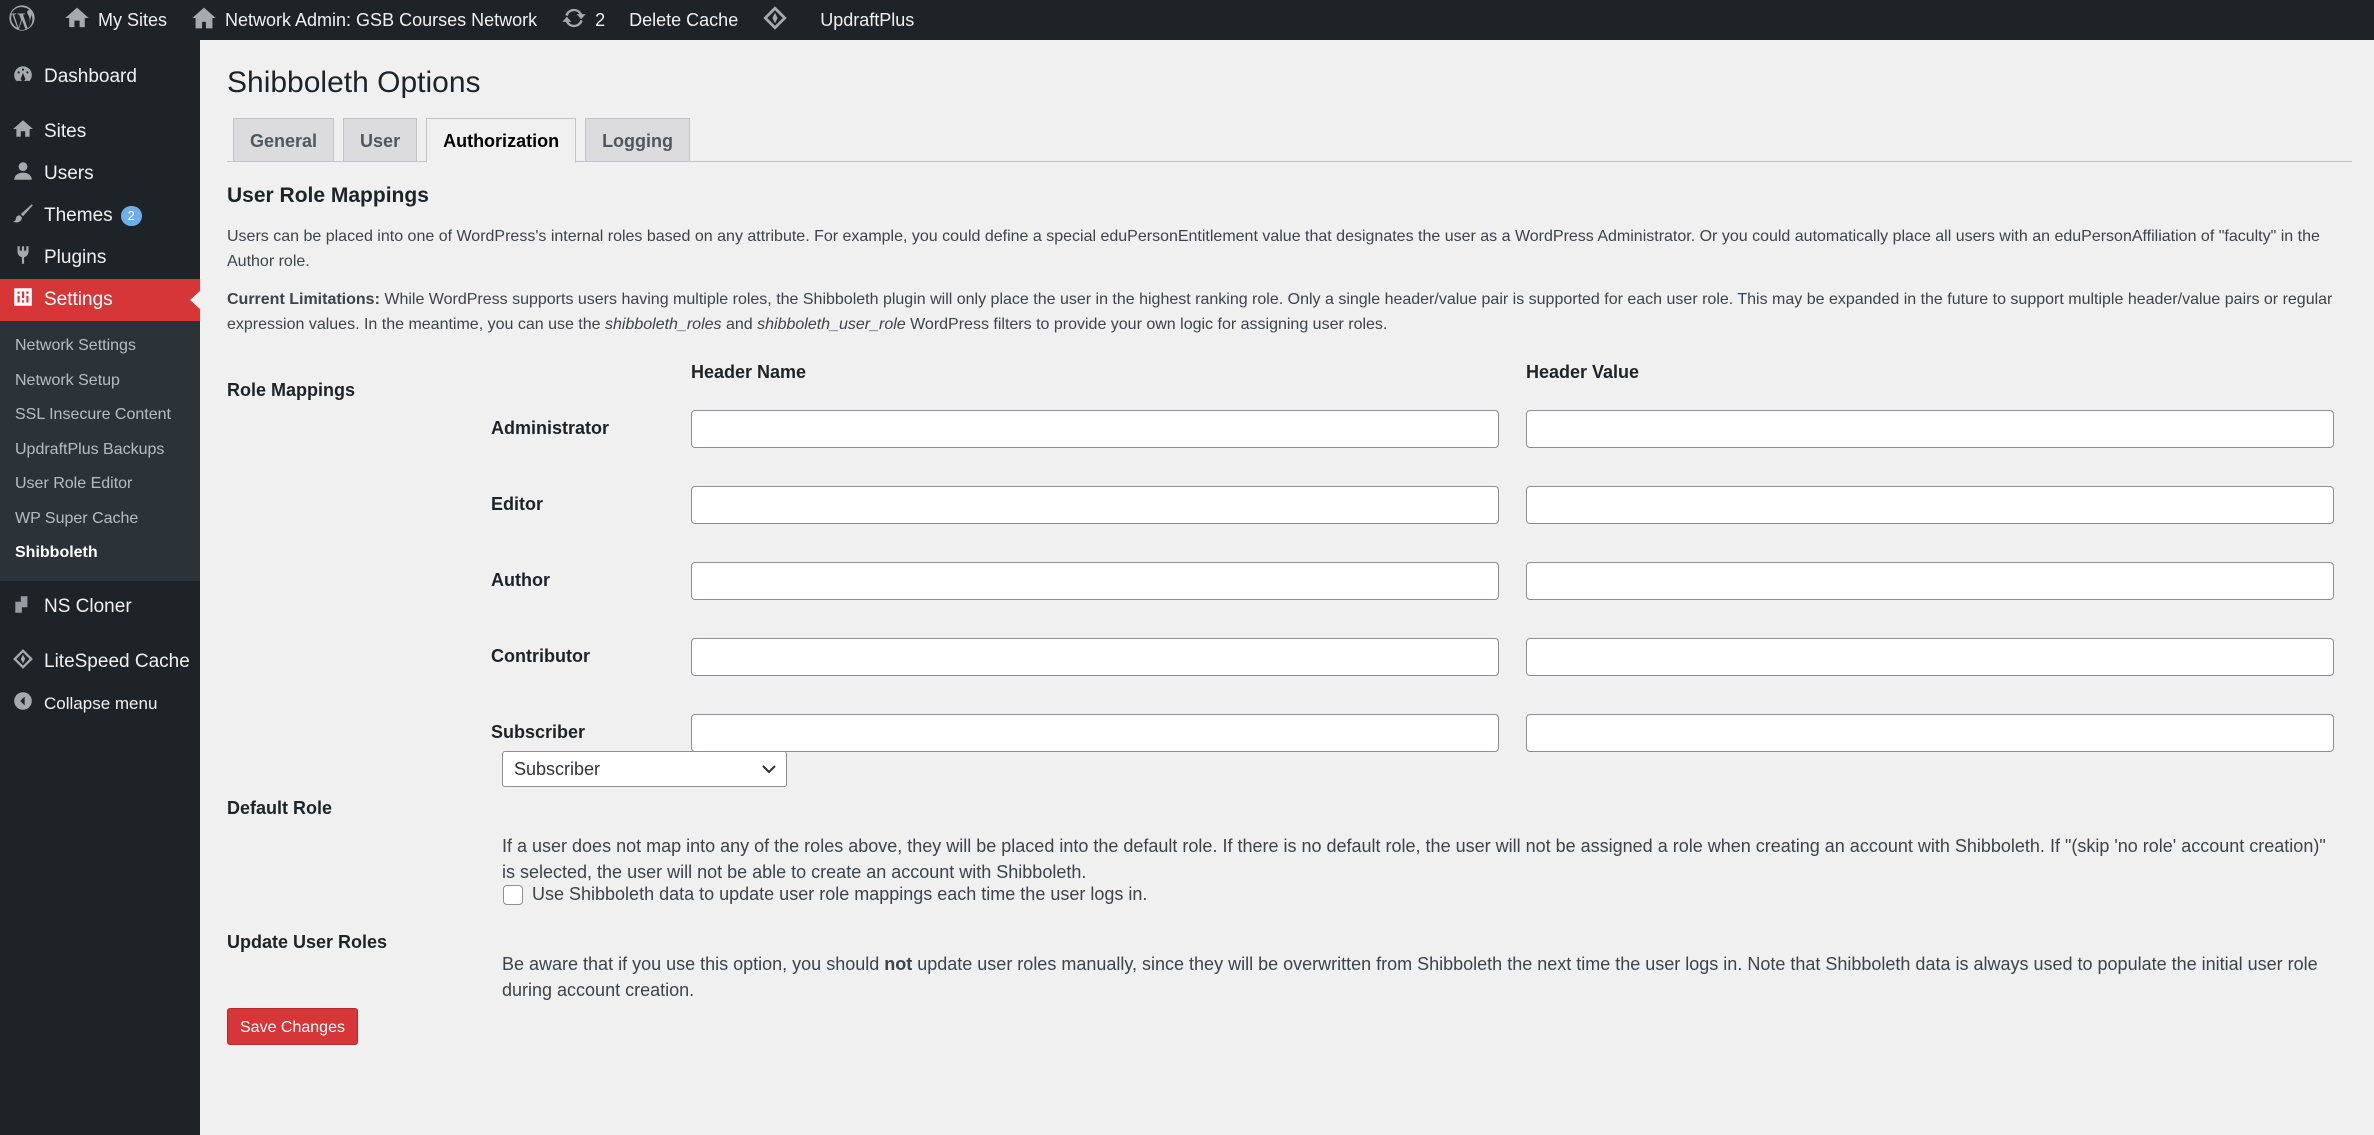 Image resolution: width=2374 pixels, height=1135 pixels. I want to click on my-sites-menu: My Sites, so click(115, 20).